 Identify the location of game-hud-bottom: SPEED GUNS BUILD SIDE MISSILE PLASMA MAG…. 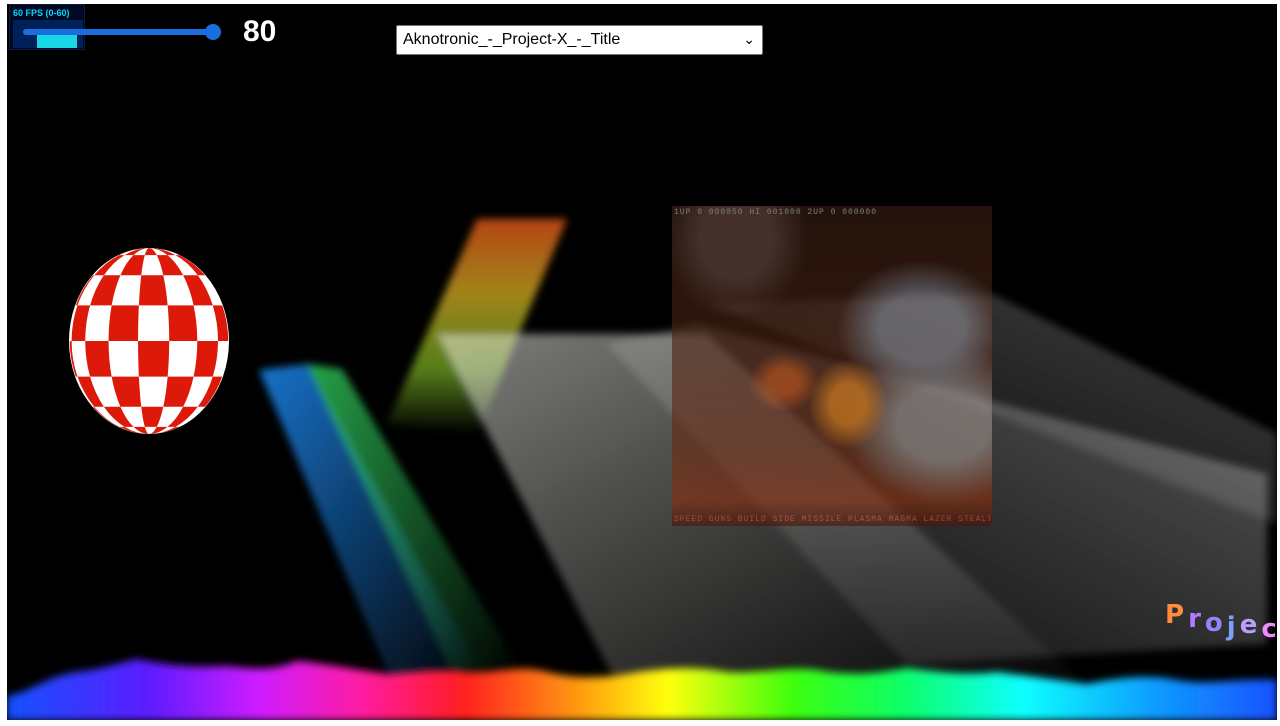
(832, 519).